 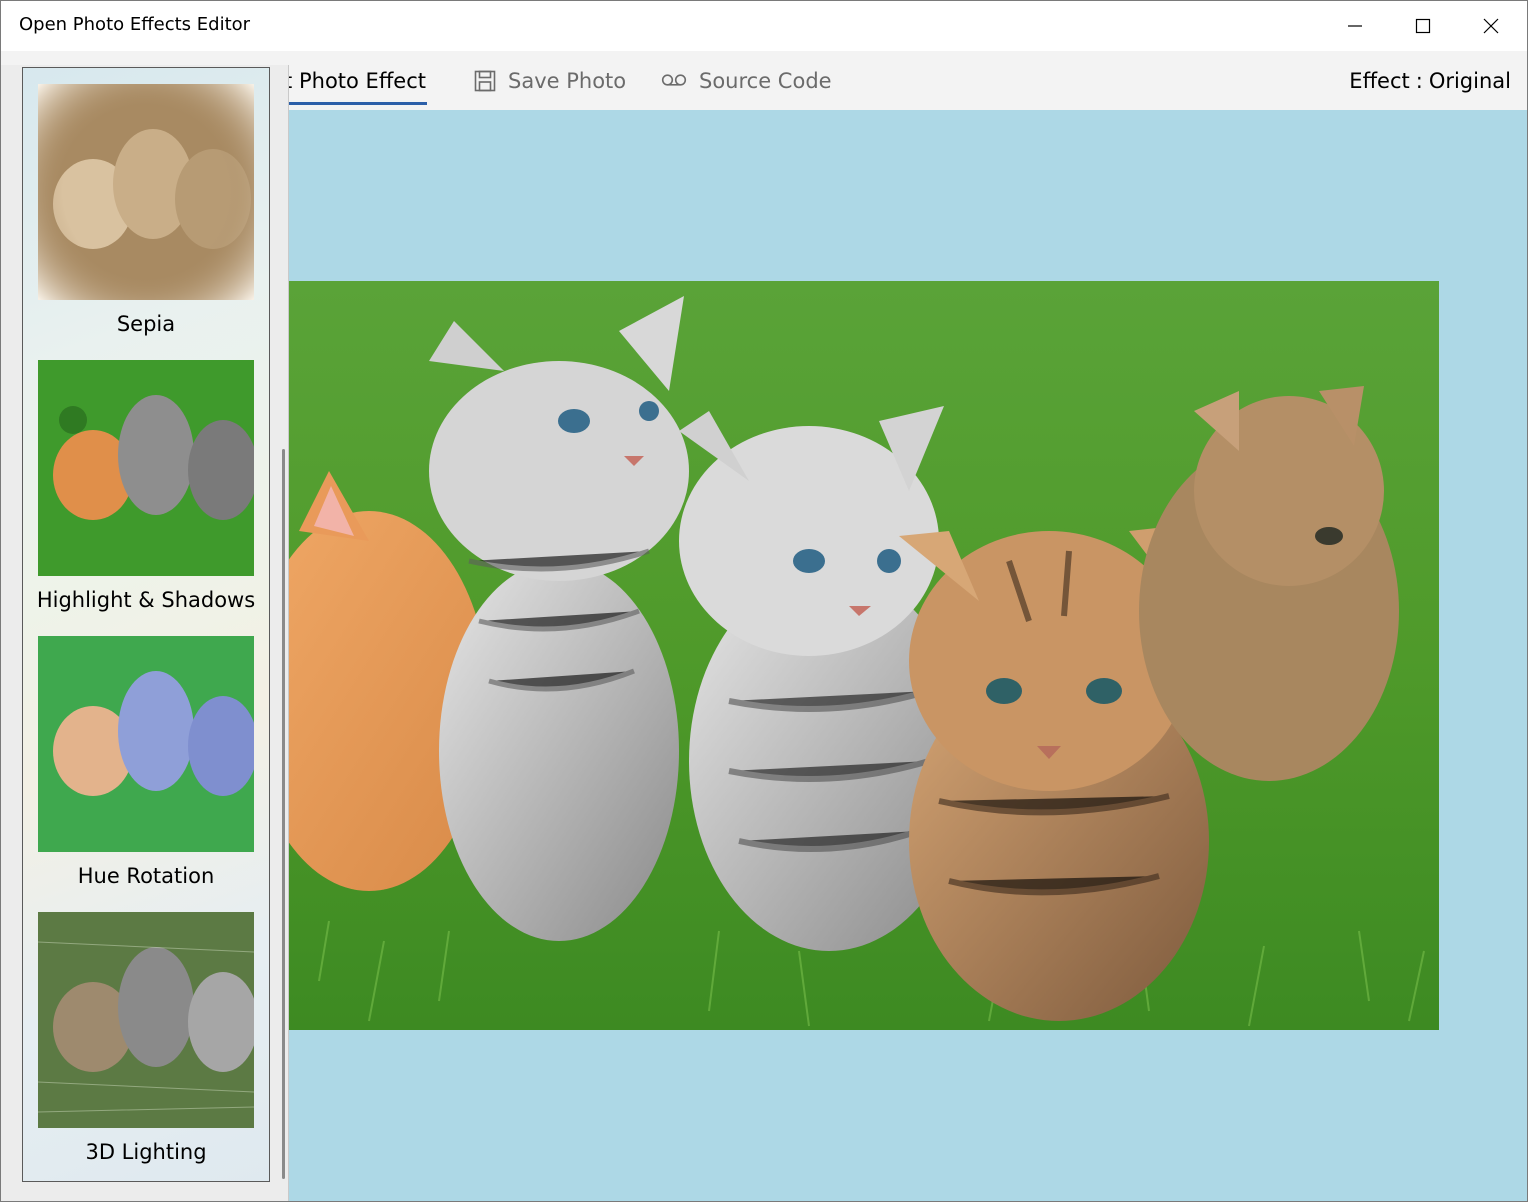 What do you see at coordinates (567, 80) in the screenshot?
I see `save-photo-label: Save Photo` at bounding box center [567, 80].